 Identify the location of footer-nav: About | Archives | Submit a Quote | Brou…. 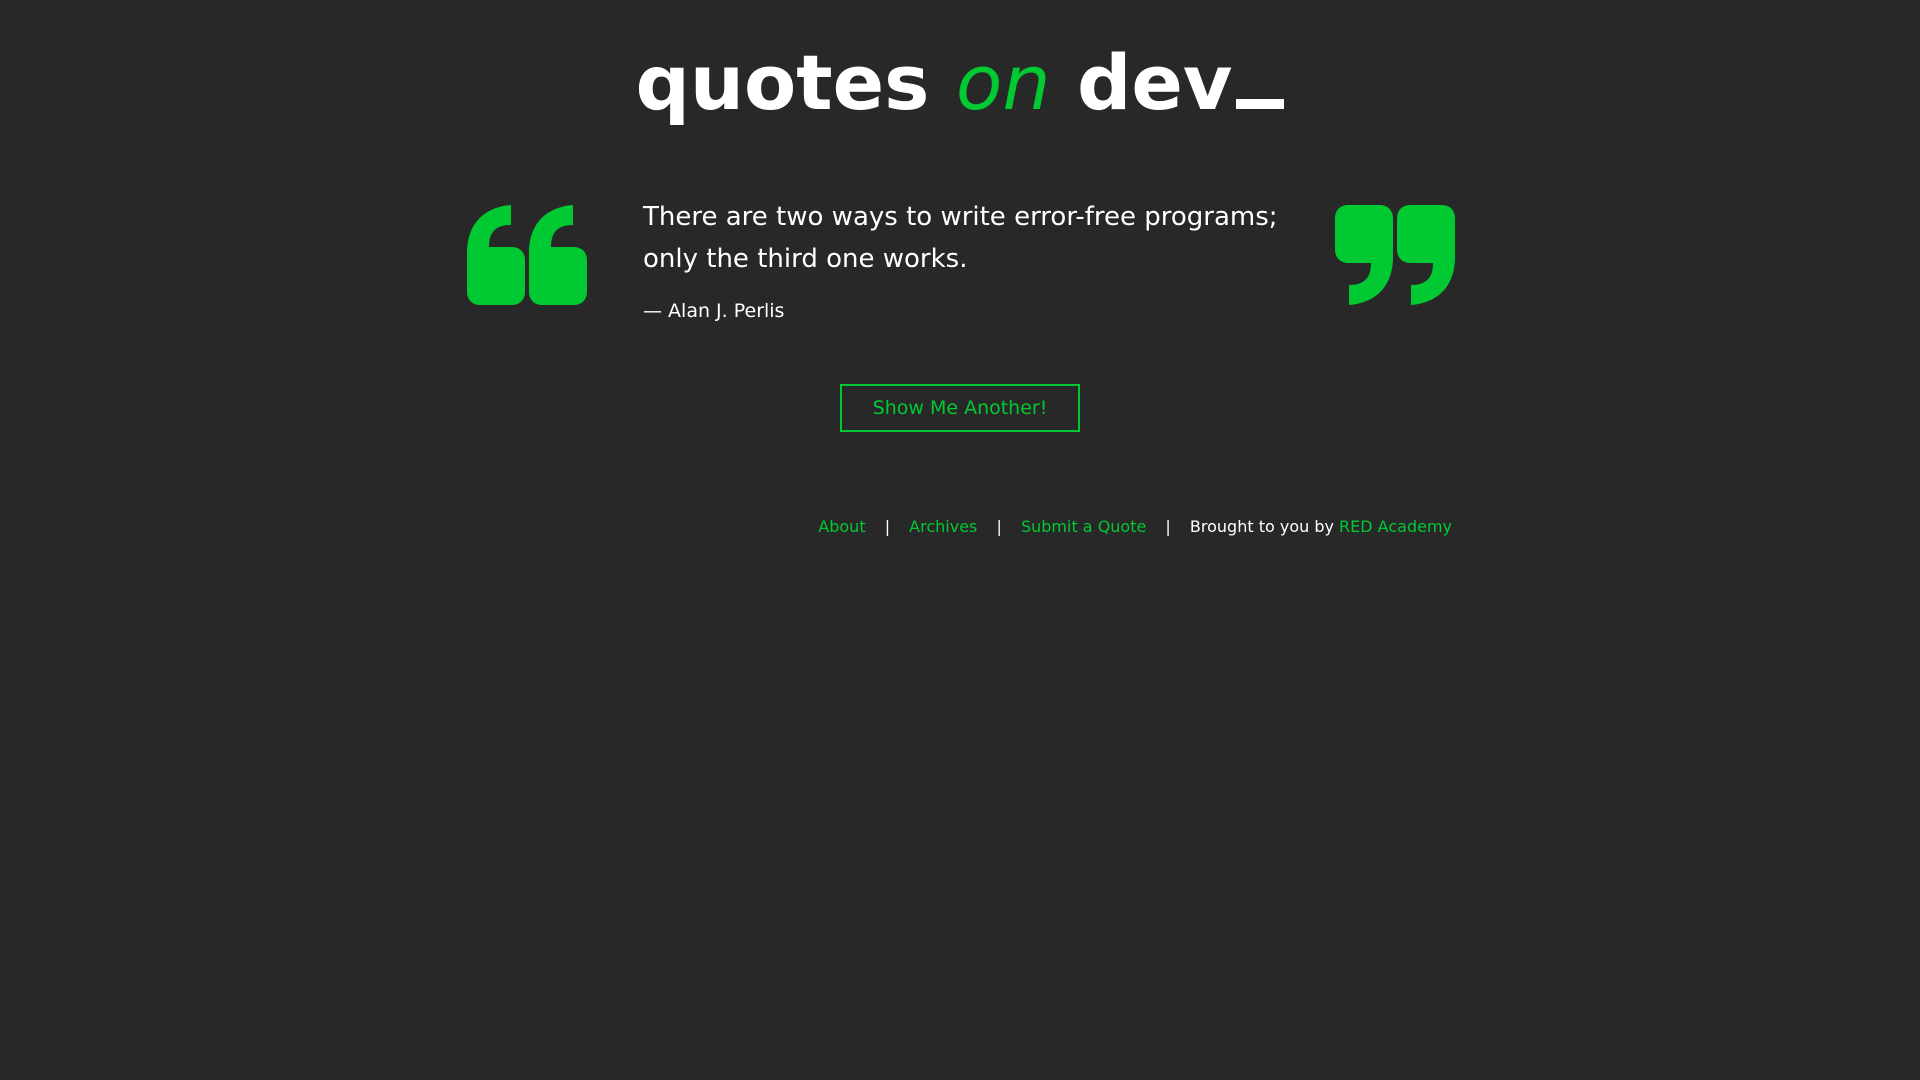
(1135, 527).